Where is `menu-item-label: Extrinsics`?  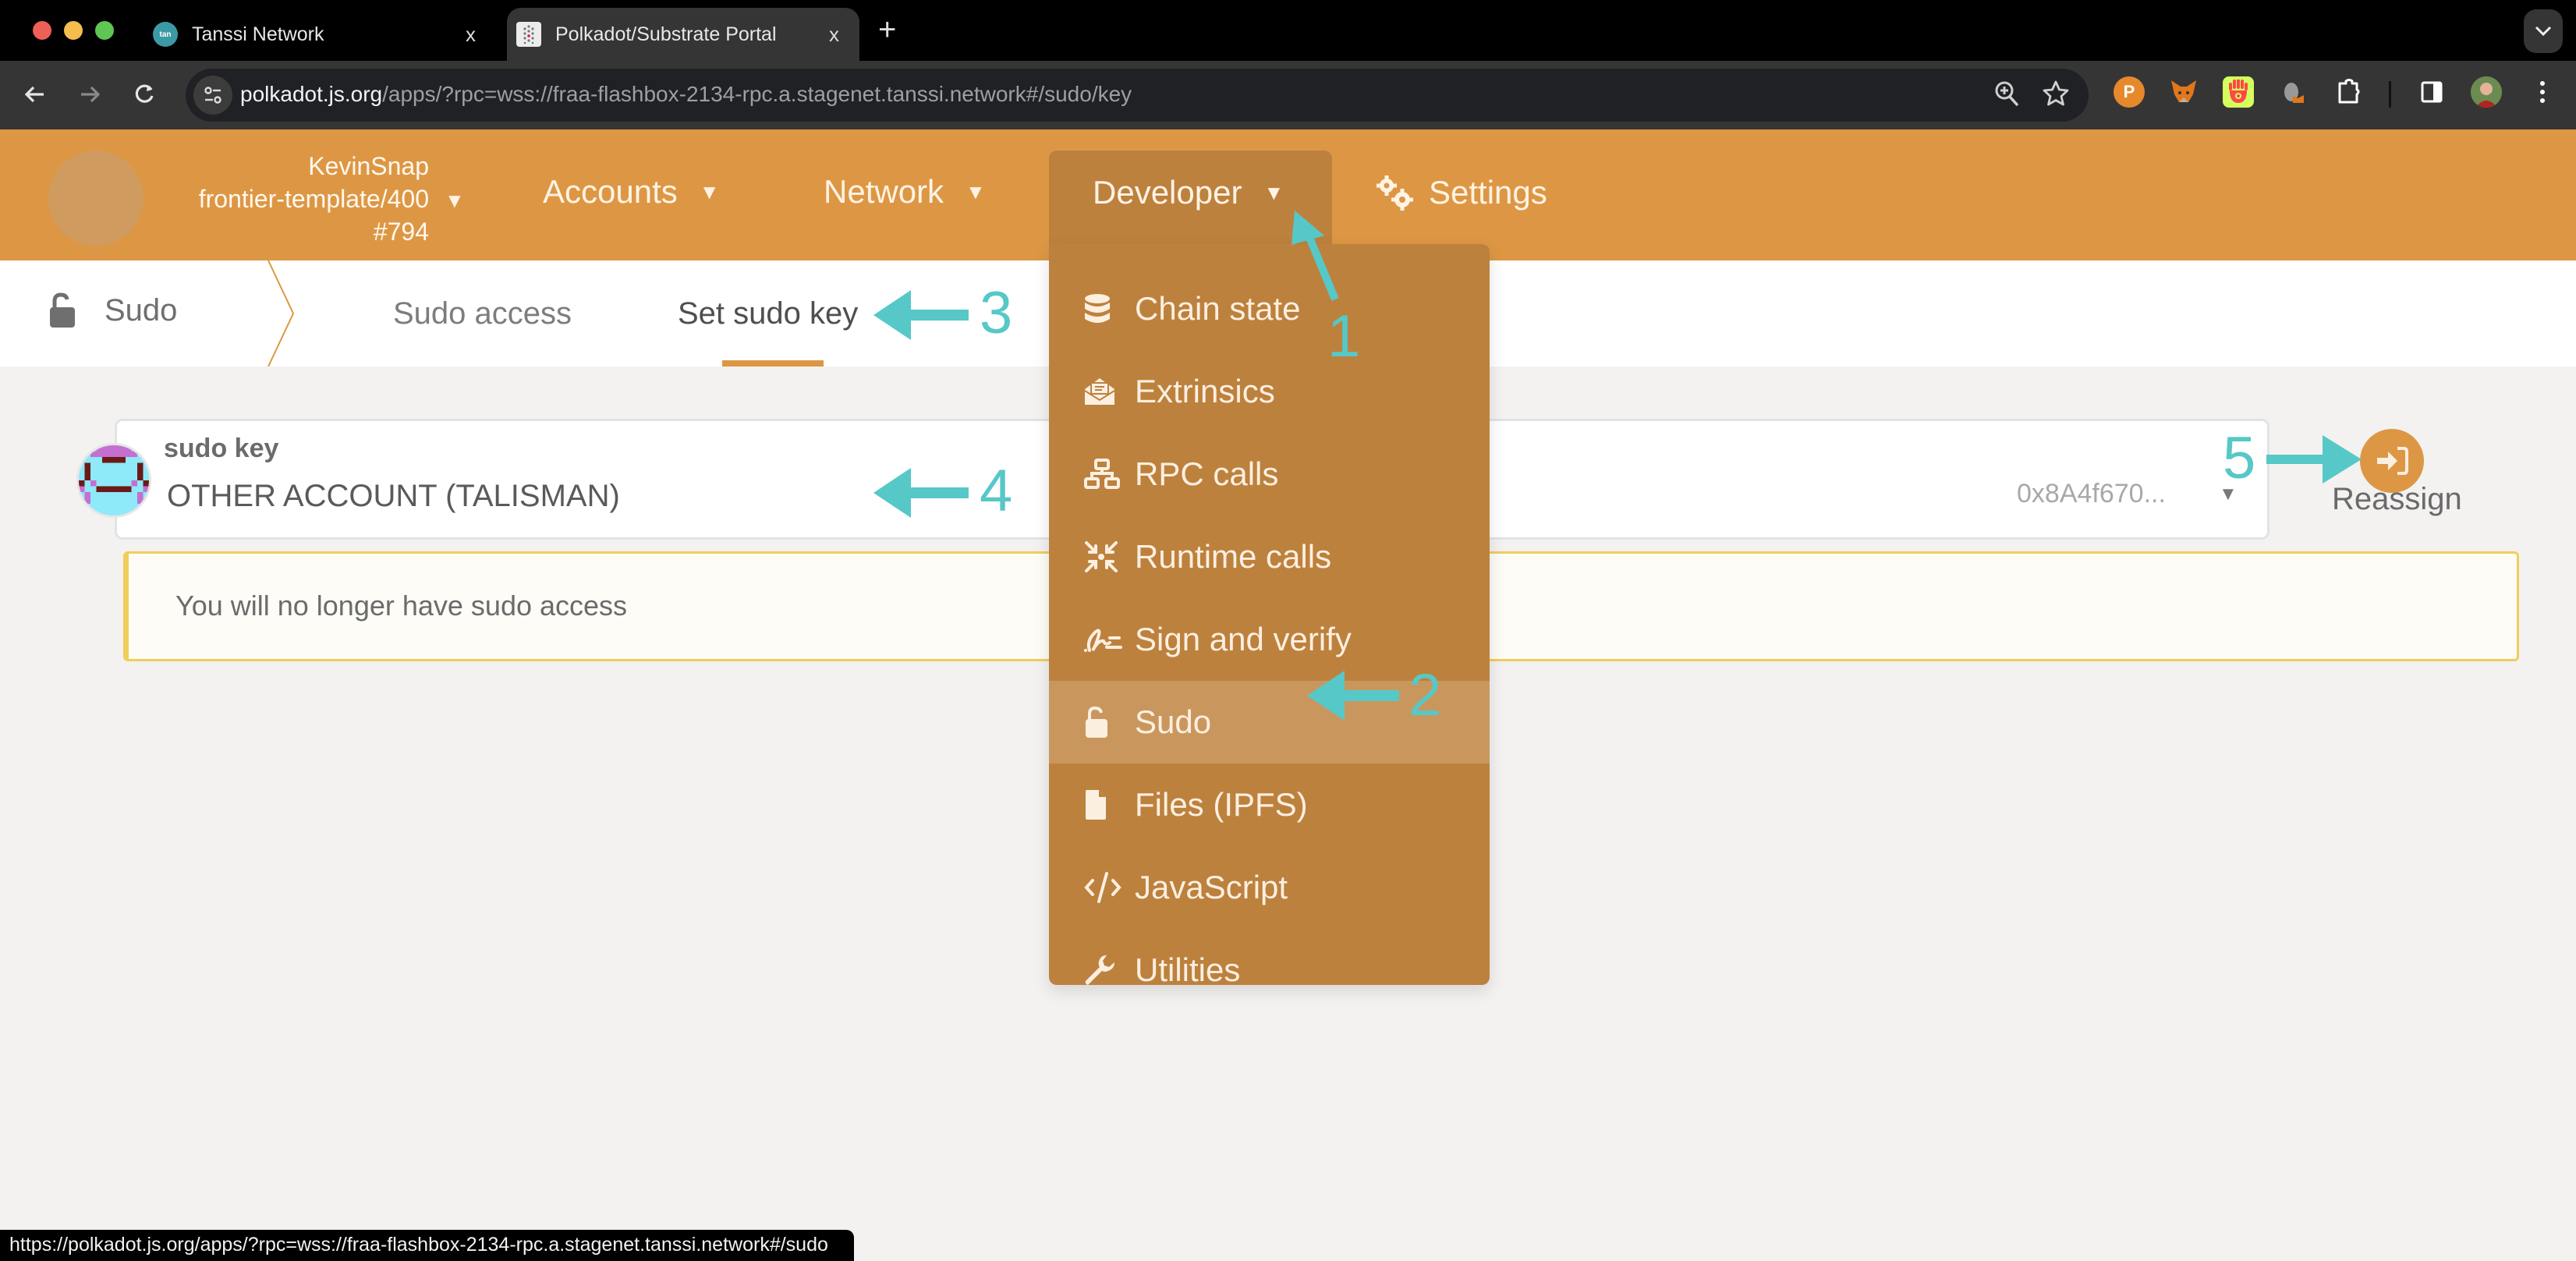
menu-item-label: Extrinsics is located at coordinates (1205, 391).